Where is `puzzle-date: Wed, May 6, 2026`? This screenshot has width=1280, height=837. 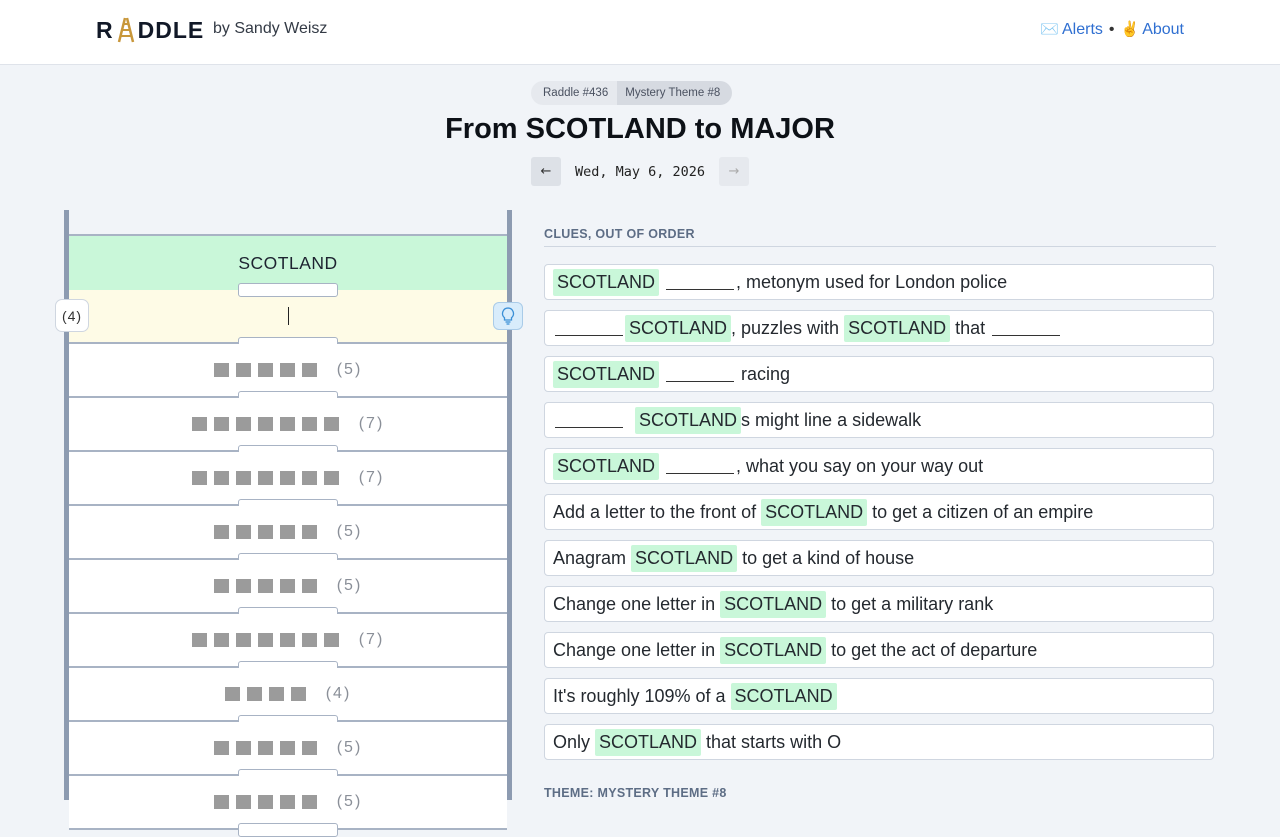
puzzle-date: Wed, May 6, 2026 is located at coordinates (640, 171).